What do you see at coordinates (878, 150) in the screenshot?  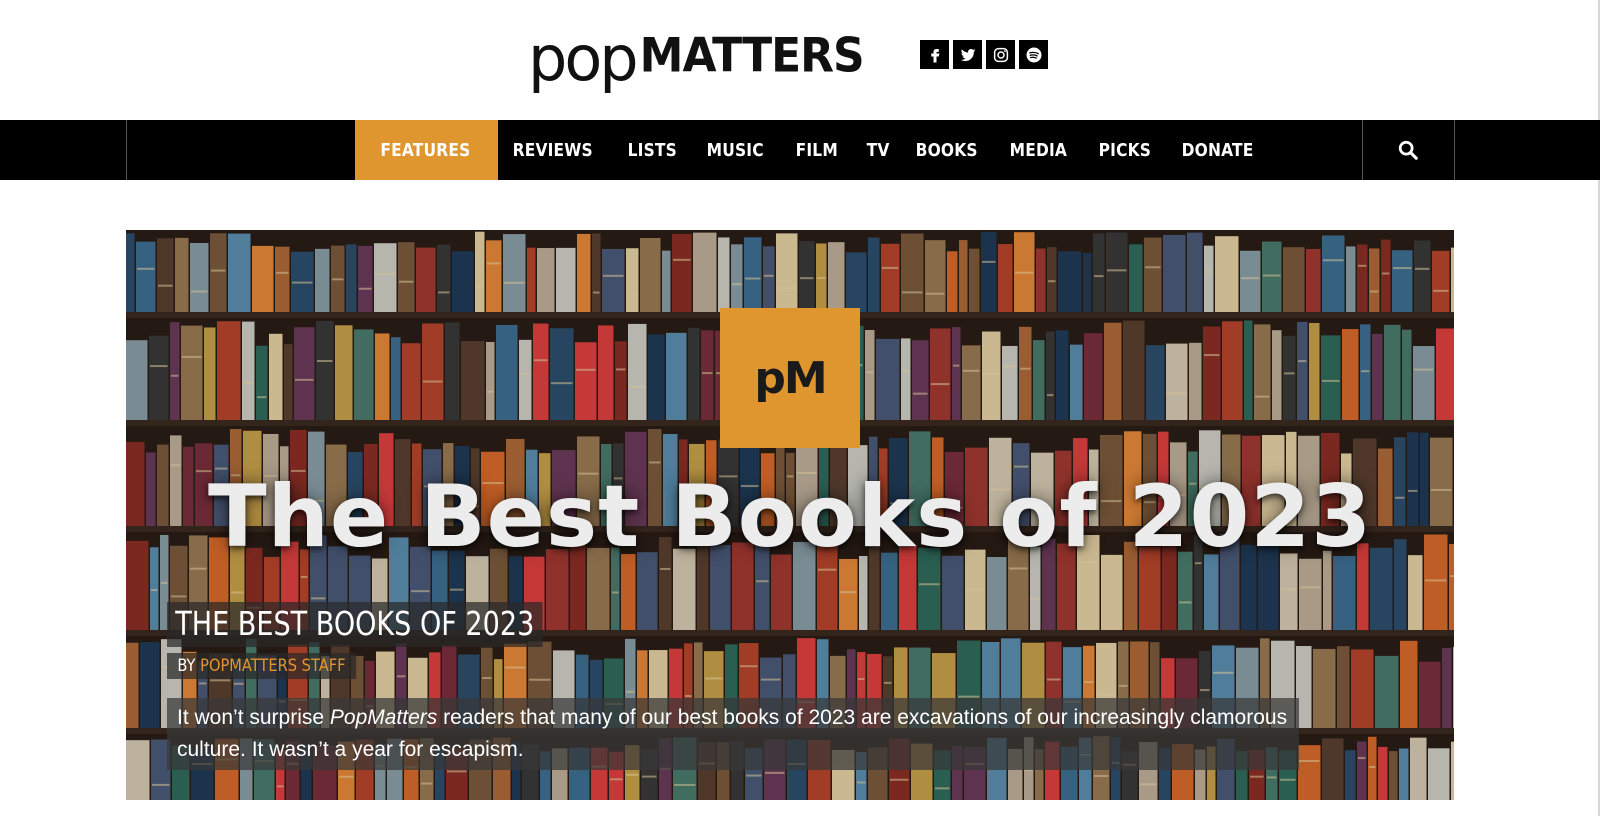 I see `nav-item-tv: TV` at bounding box center [878, 150].